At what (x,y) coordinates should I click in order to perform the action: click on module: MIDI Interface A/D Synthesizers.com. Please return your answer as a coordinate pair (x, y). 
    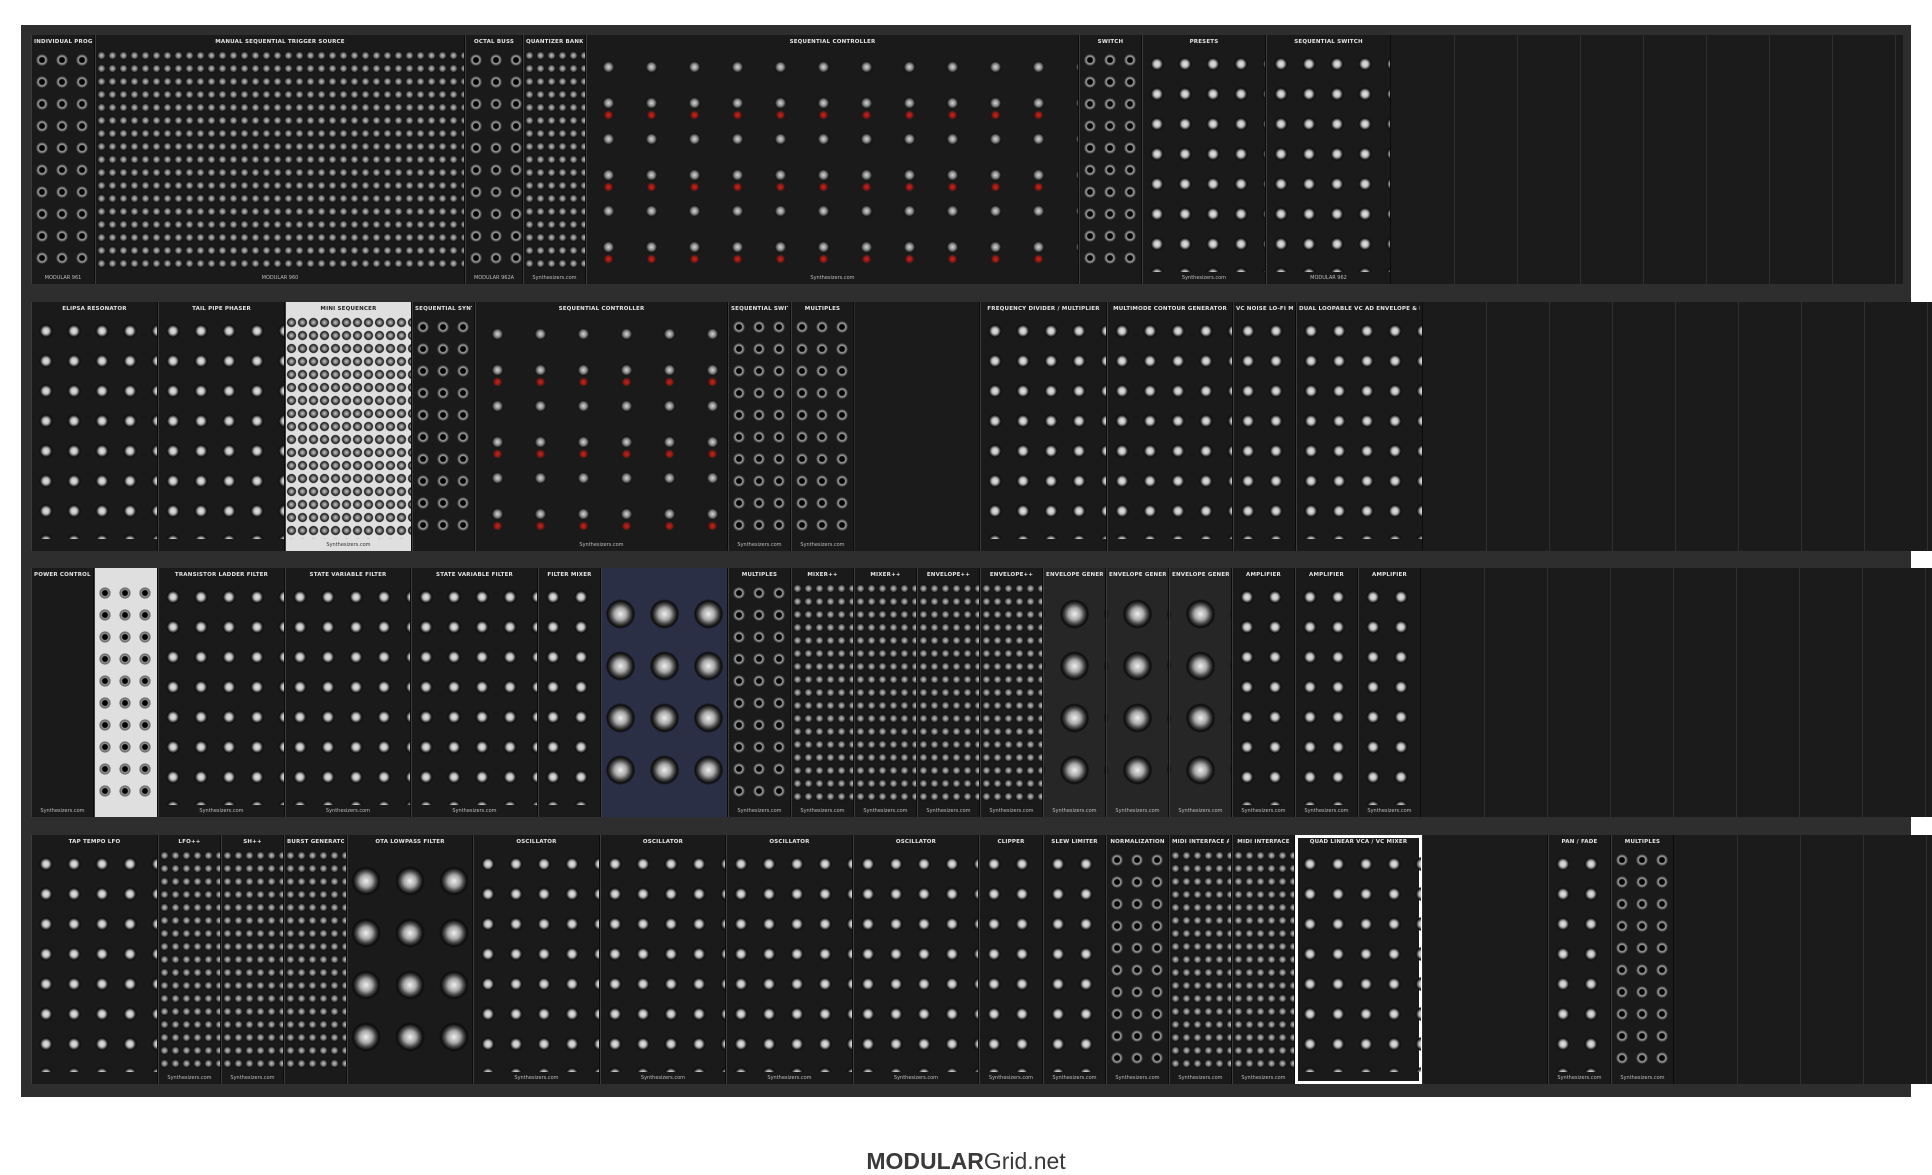
    Looking at the image, I should click on (1200, 959).